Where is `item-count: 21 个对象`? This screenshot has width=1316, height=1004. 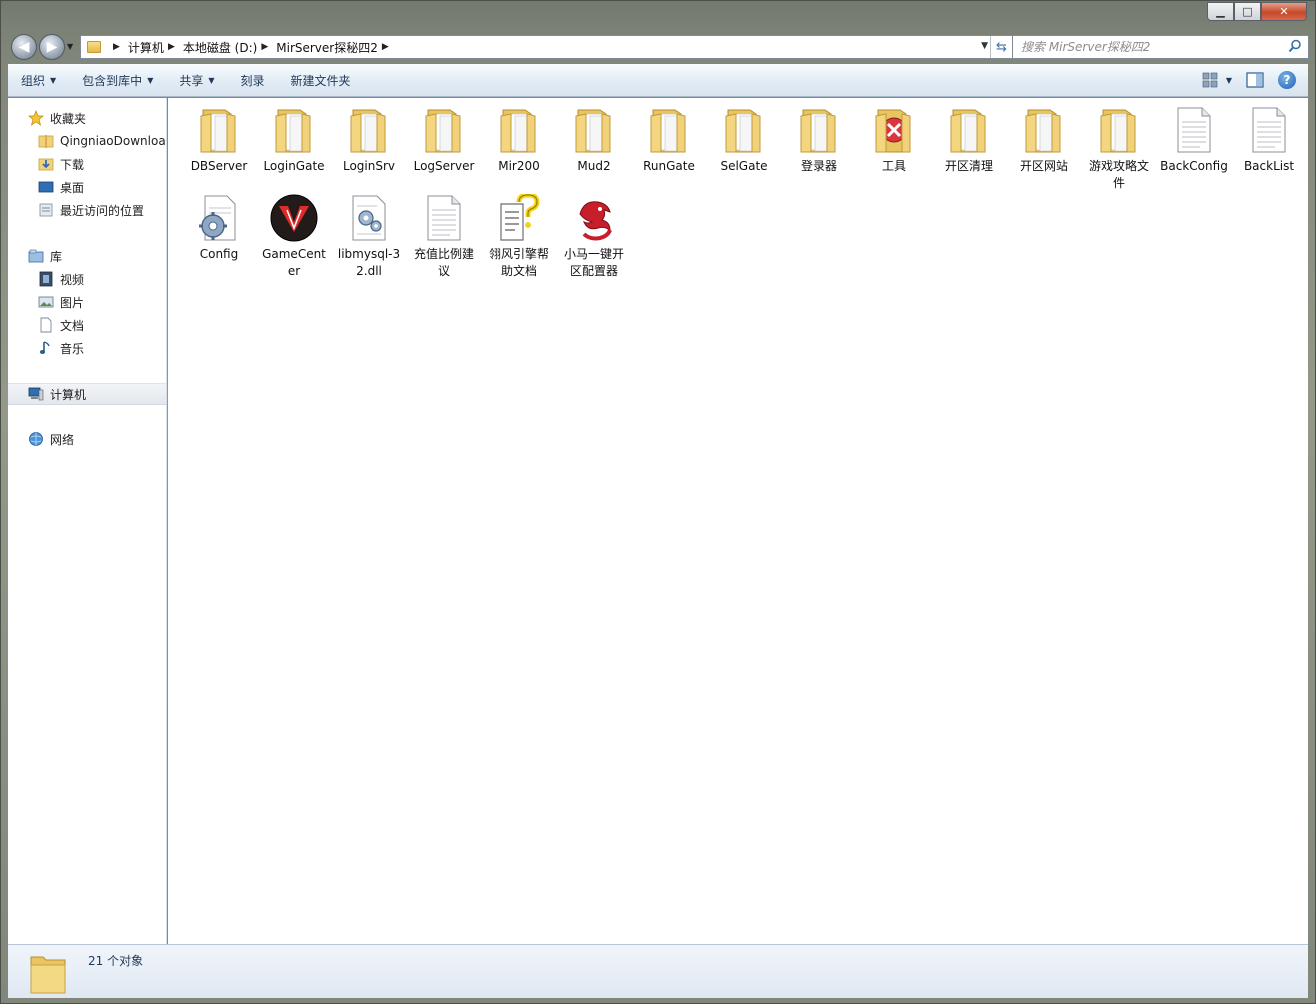
item-count: 21 个对象 is located at coordinates (116, 961).